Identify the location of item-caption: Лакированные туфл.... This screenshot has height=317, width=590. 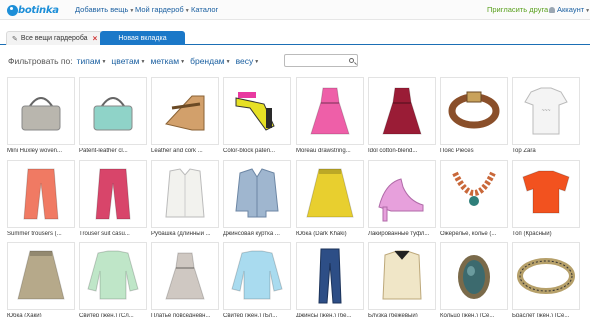
(402, 234).